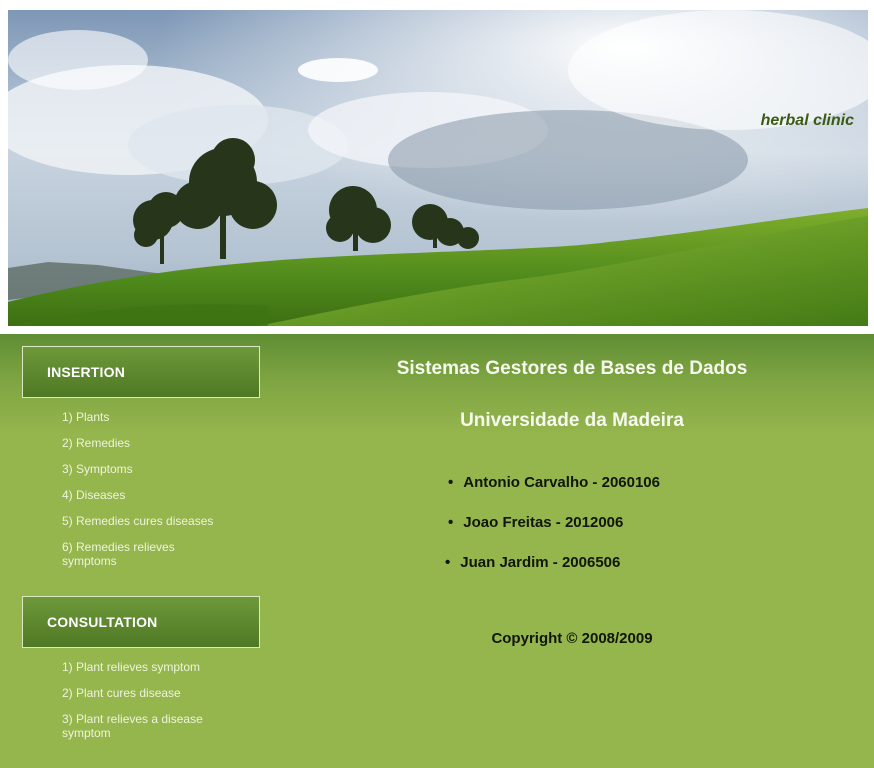 The height and width of the screenshot is (768, 874). Describe the element at coordinates (572, 638) in the screenshot. I see `copyright-text: Copyright © 2008/2009` at that location.